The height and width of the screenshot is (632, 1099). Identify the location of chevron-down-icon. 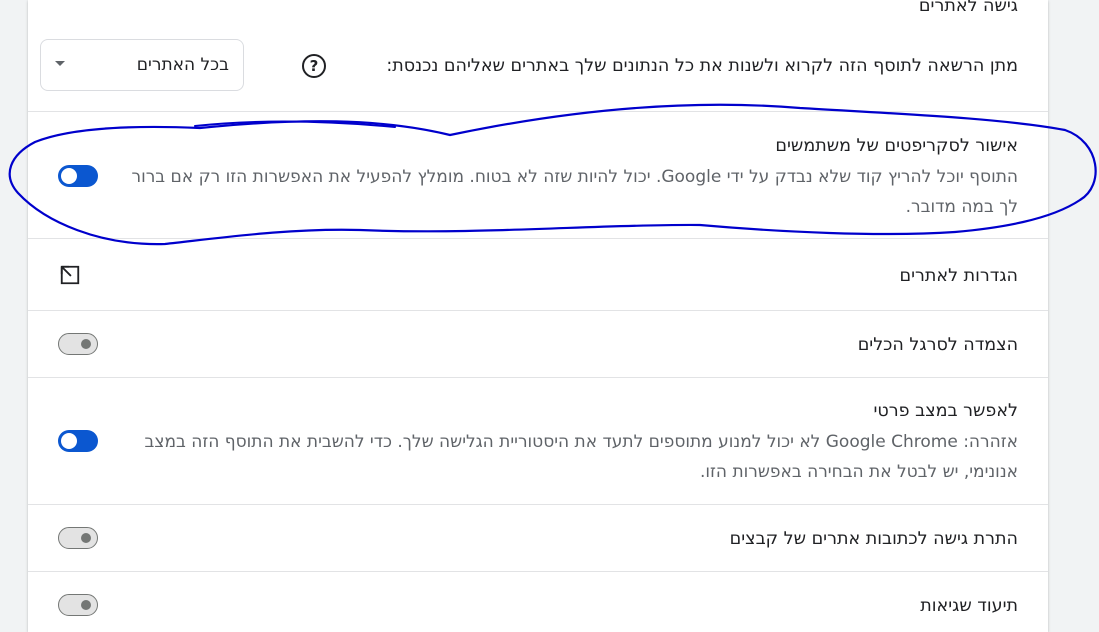
(60, 63).